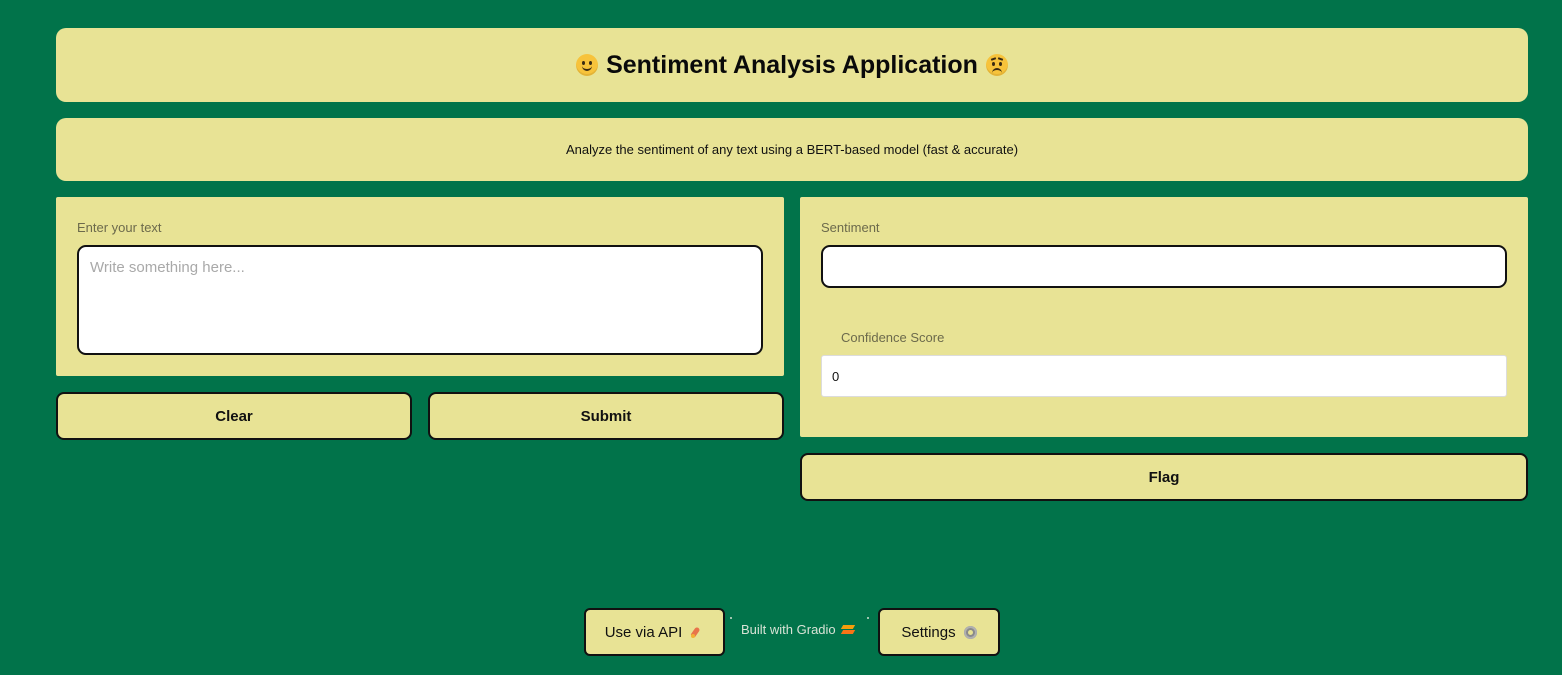  Describe the element at coordinates (928, 632) in the screenshot. I see `settings-label: Settings` at that location.